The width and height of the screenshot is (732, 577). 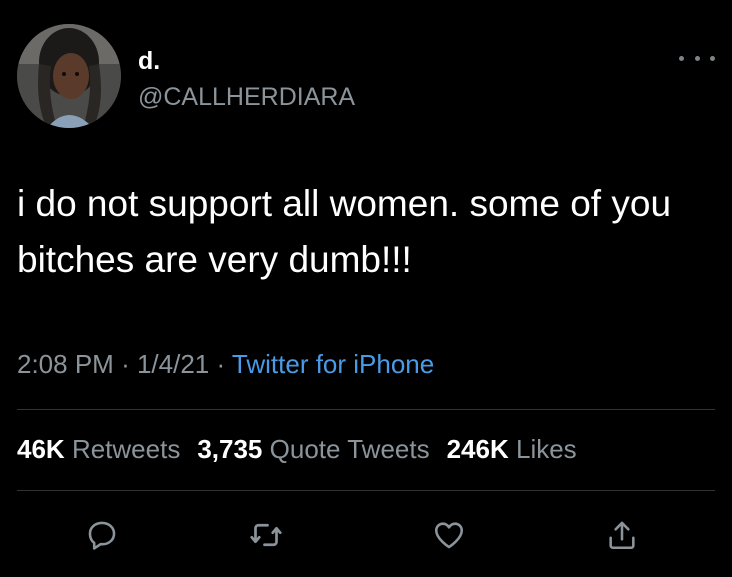 What do you see at coordinates (333, 364) in the screenshot?
I see `tweet-source: Twitter for iPhone` at bounding box center [333, 364].